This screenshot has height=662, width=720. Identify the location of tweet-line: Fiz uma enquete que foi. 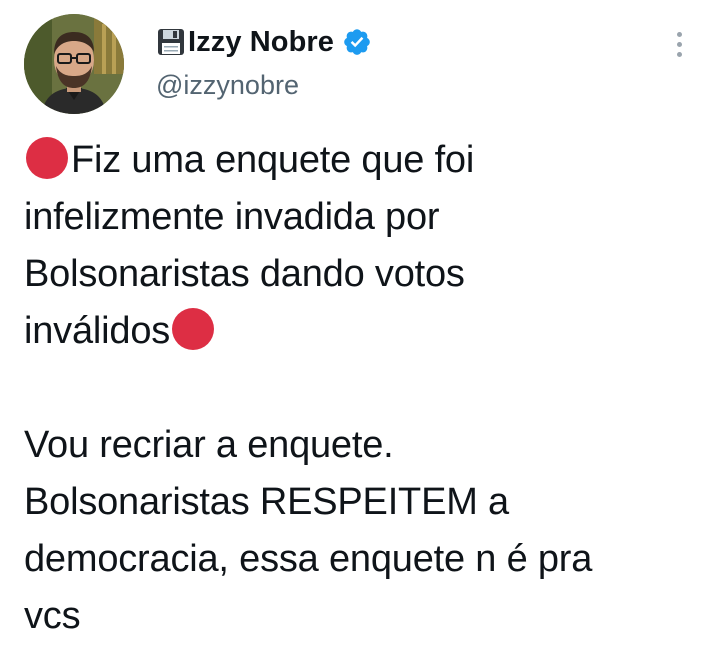
(364, 160).